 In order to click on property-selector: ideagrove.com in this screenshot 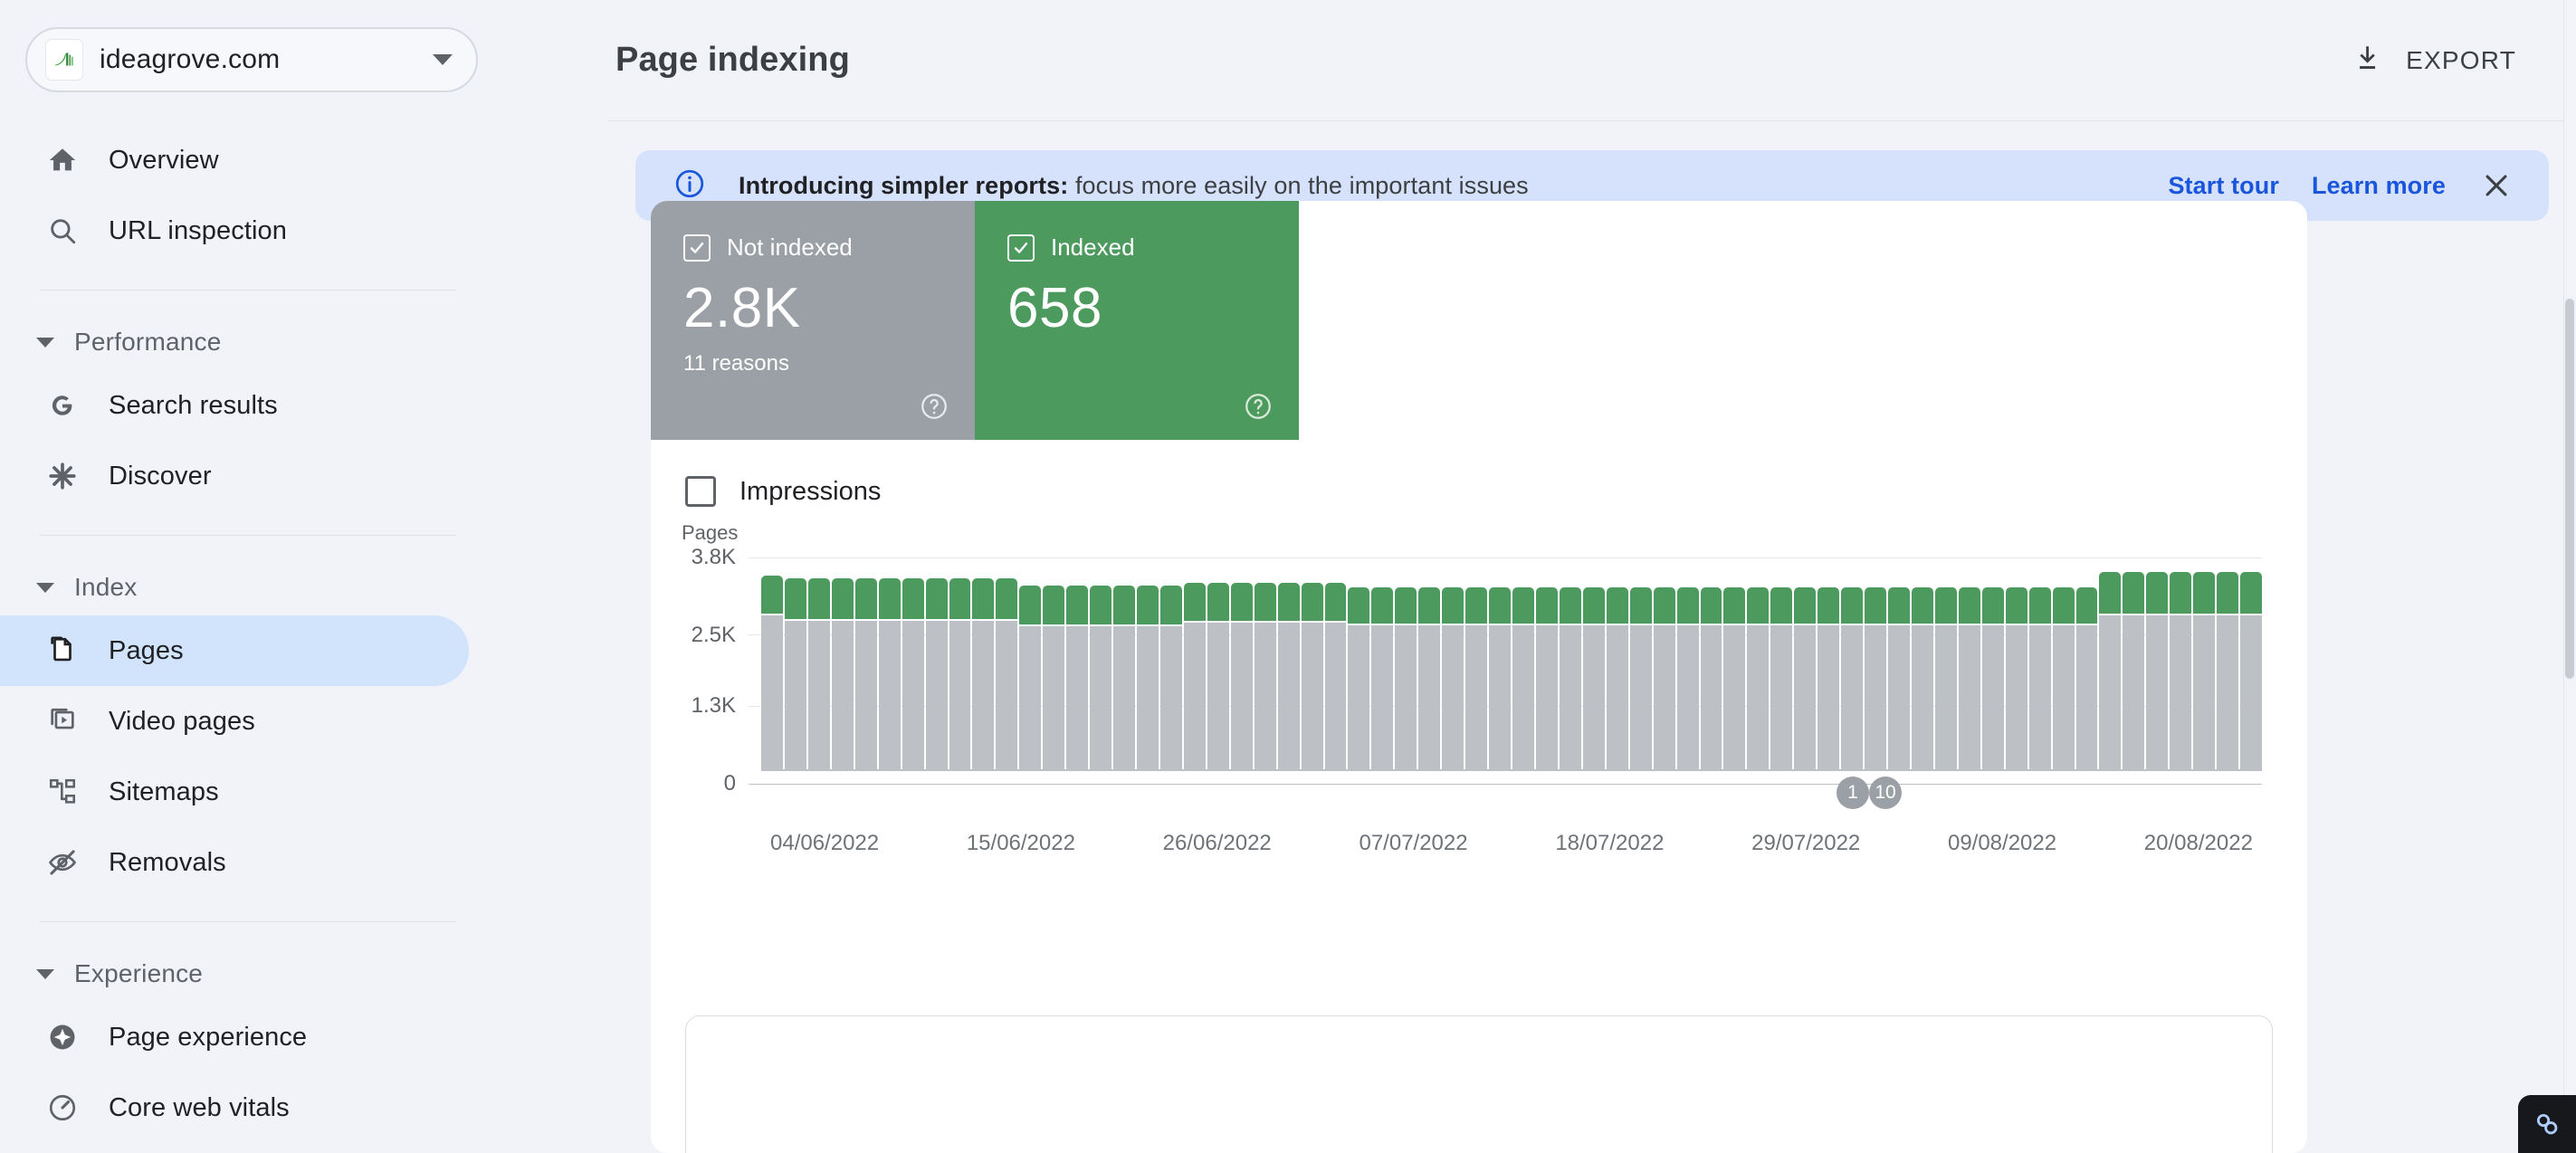, I will do `click(252, 60)`.